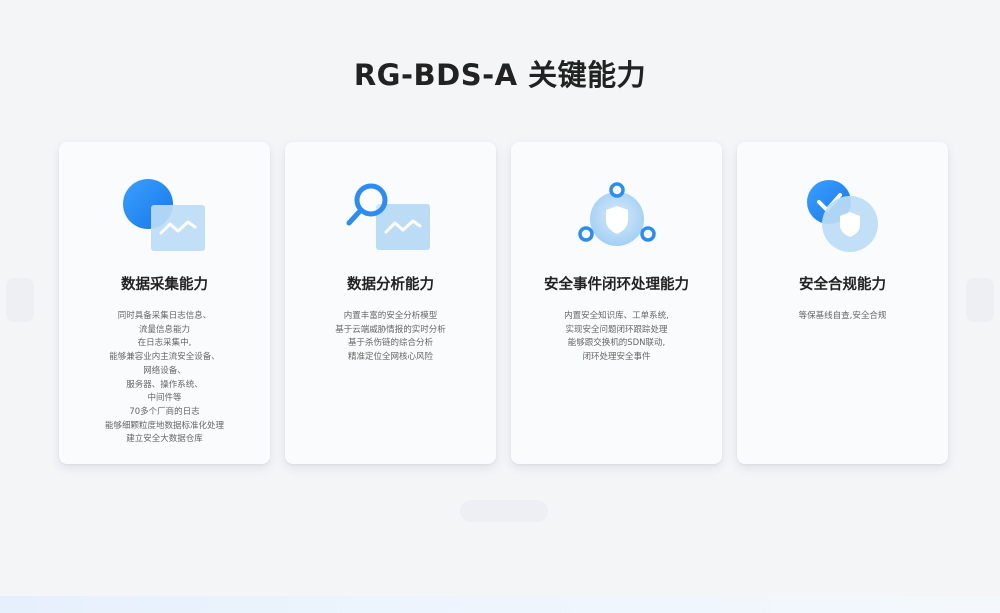  Describe the element at coordinates (616, 343) in the screenshot. I see `desc-line: 能够跟交换机的SDN联动,` at that location.